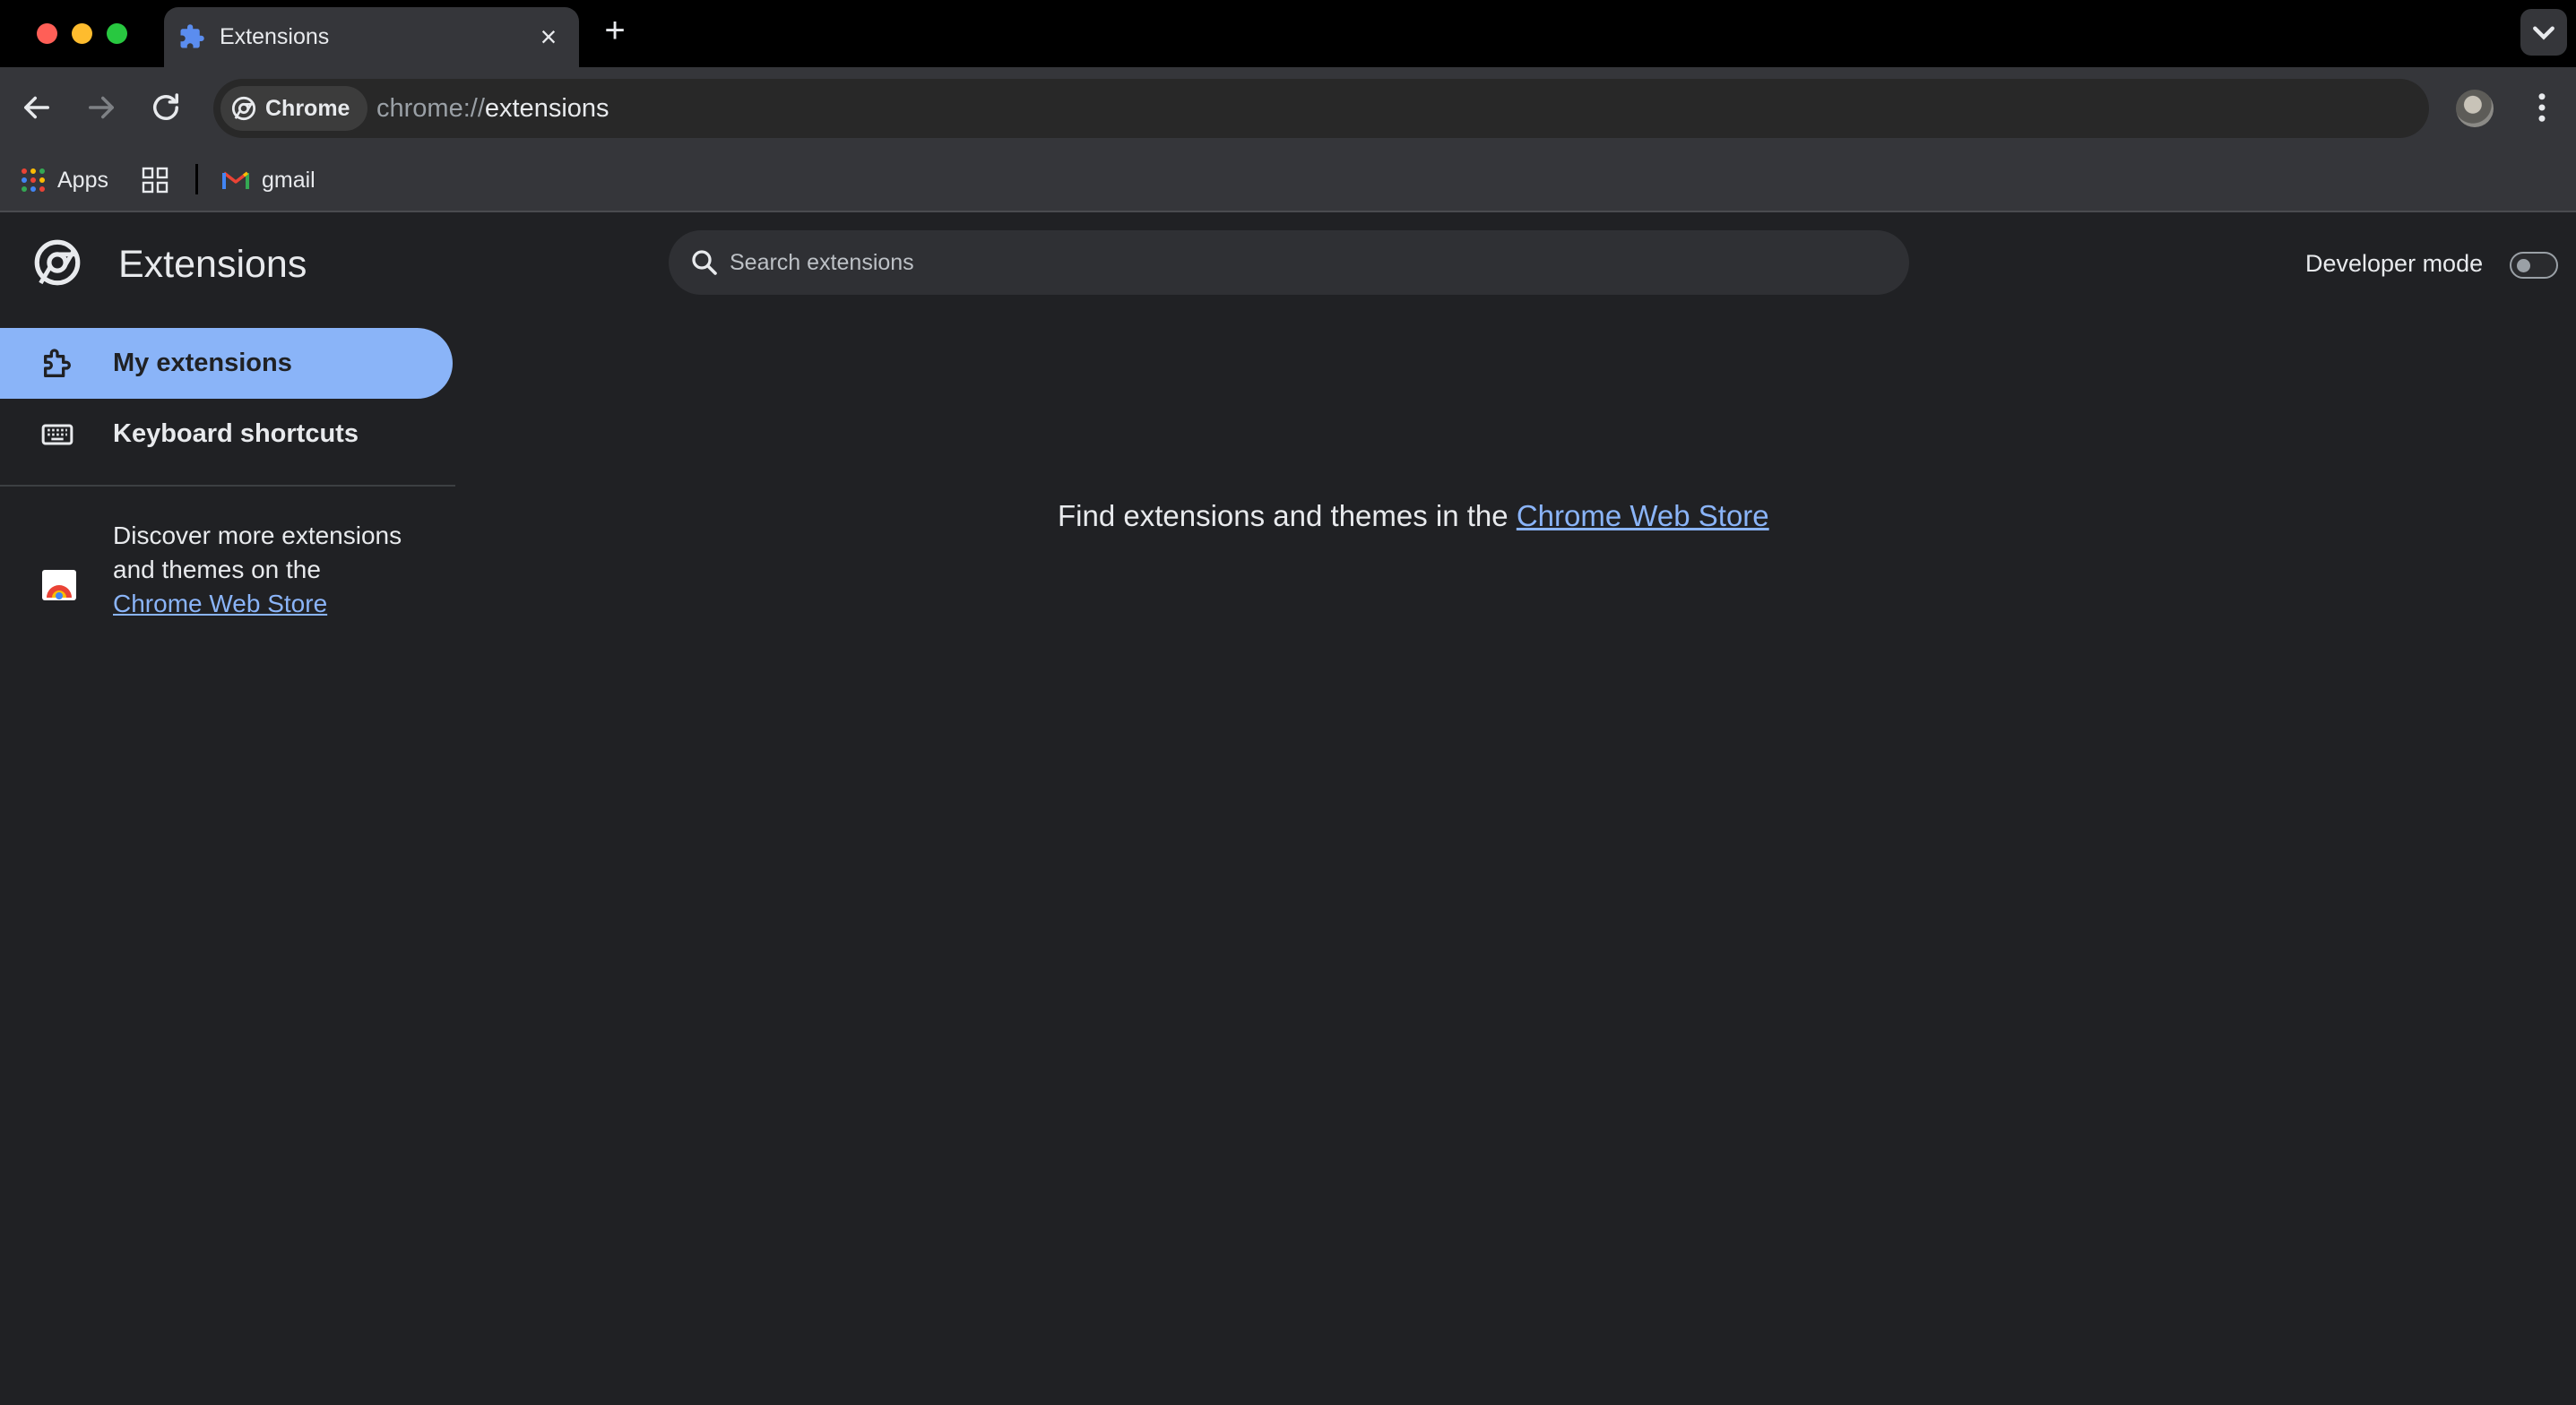  I want to click on bookmark-gmail: gmail, so click(269, 180).